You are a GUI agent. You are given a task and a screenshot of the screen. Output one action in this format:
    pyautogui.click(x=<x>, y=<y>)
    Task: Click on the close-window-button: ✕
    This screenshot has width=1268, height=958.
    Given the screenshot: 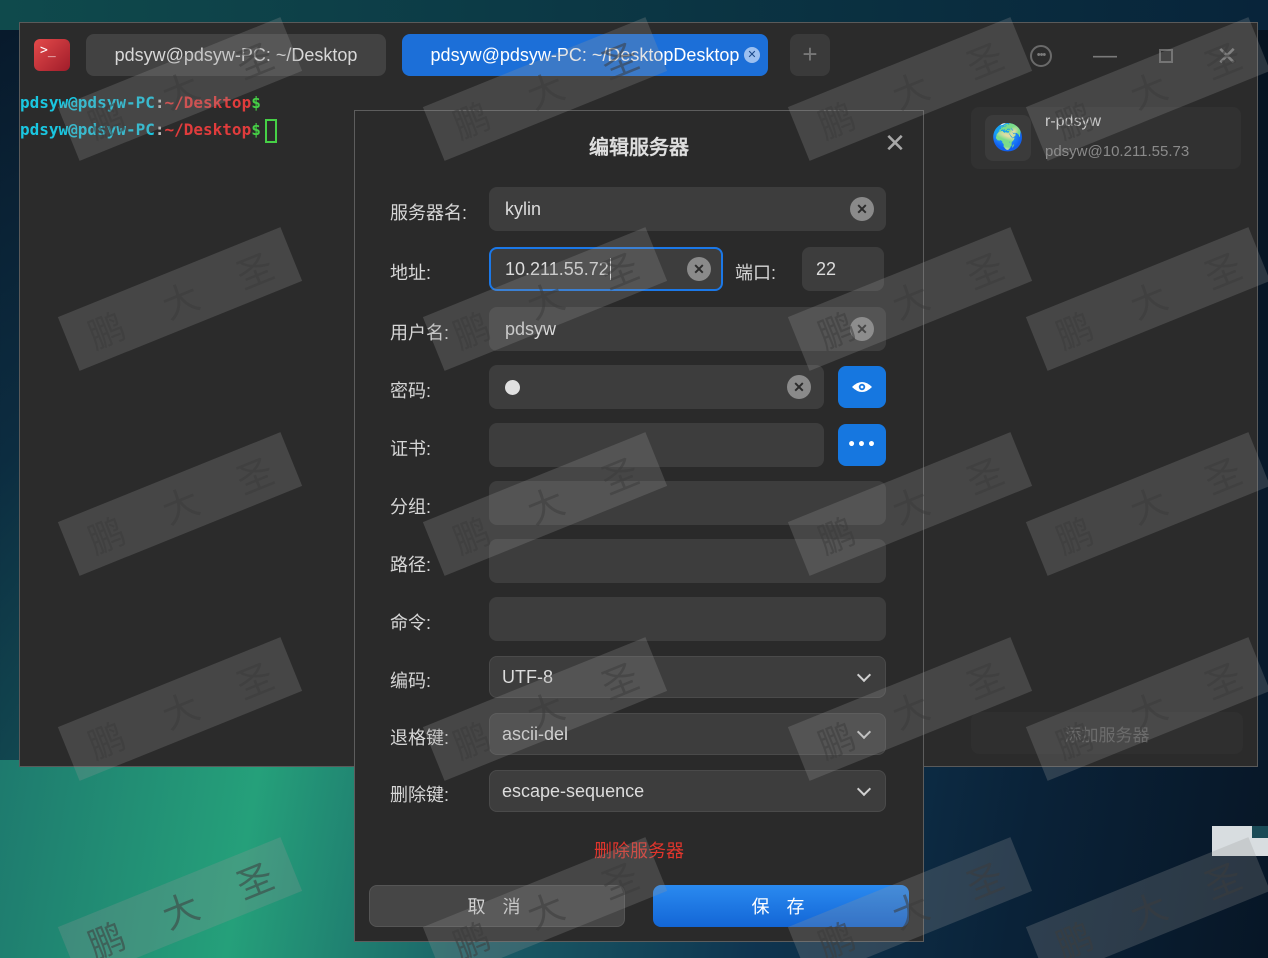 What is the action you would take?
    pyautogui.click(x=1227, y=56)
    